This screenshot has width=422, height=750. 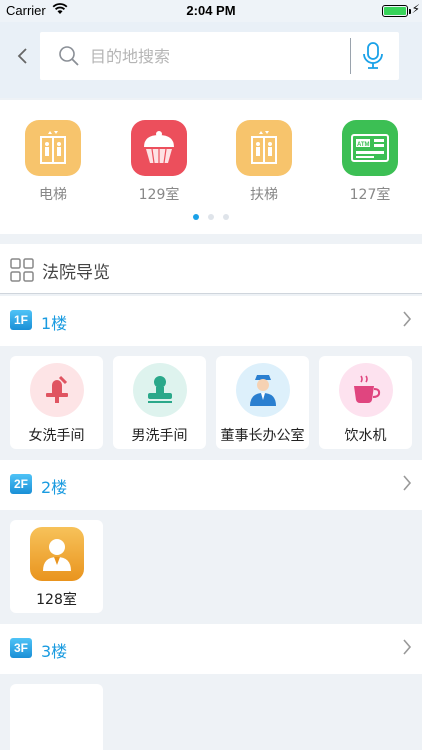 What do you see at coordinates (56, 554) in the screenshot?
I see `person-icon` at bounding box center [56, 554].